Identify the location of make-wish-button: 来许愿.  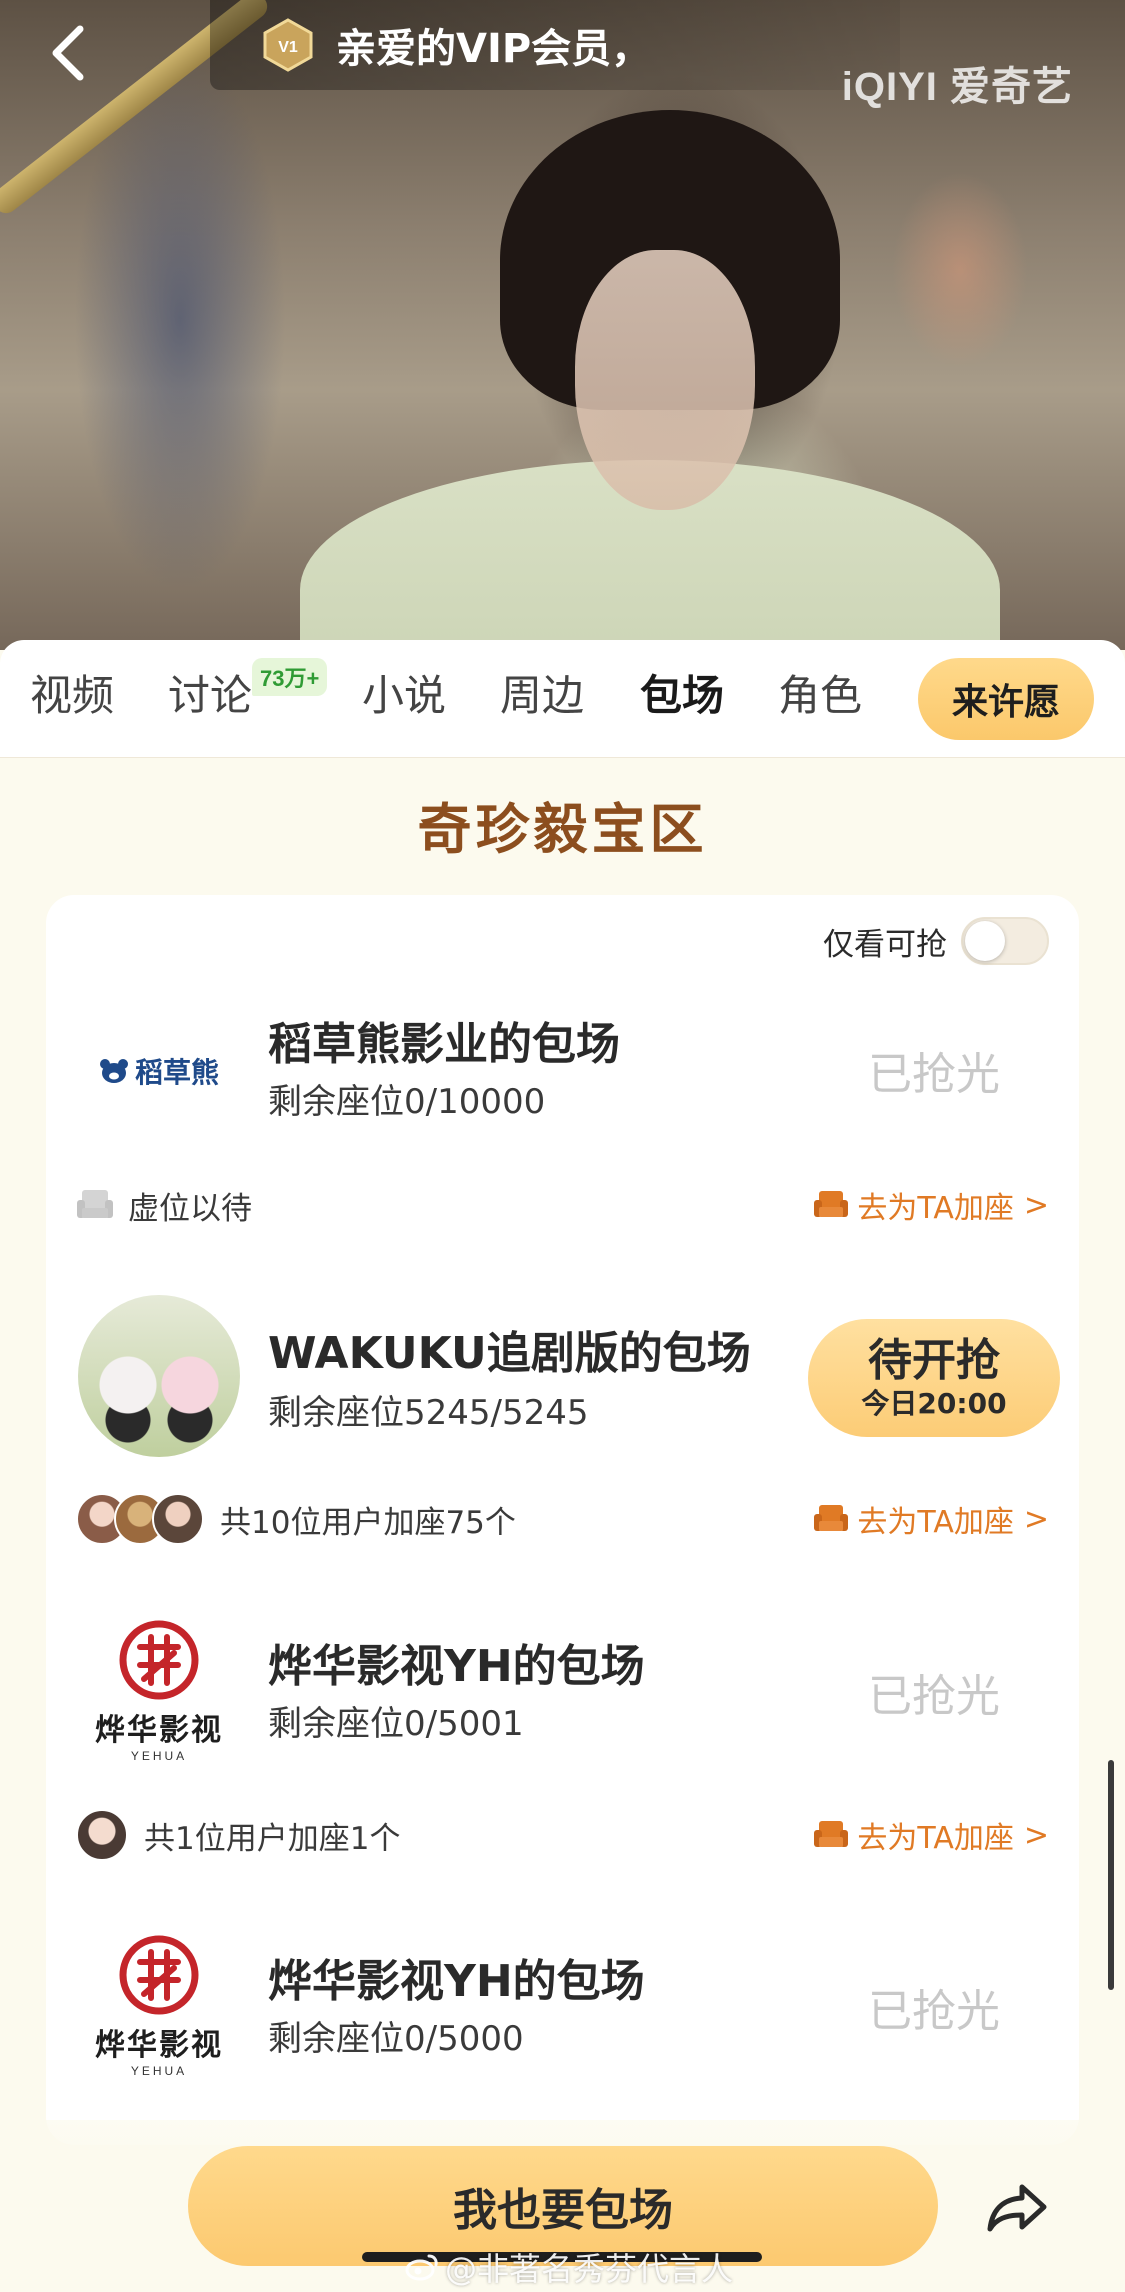
(1006, 699).